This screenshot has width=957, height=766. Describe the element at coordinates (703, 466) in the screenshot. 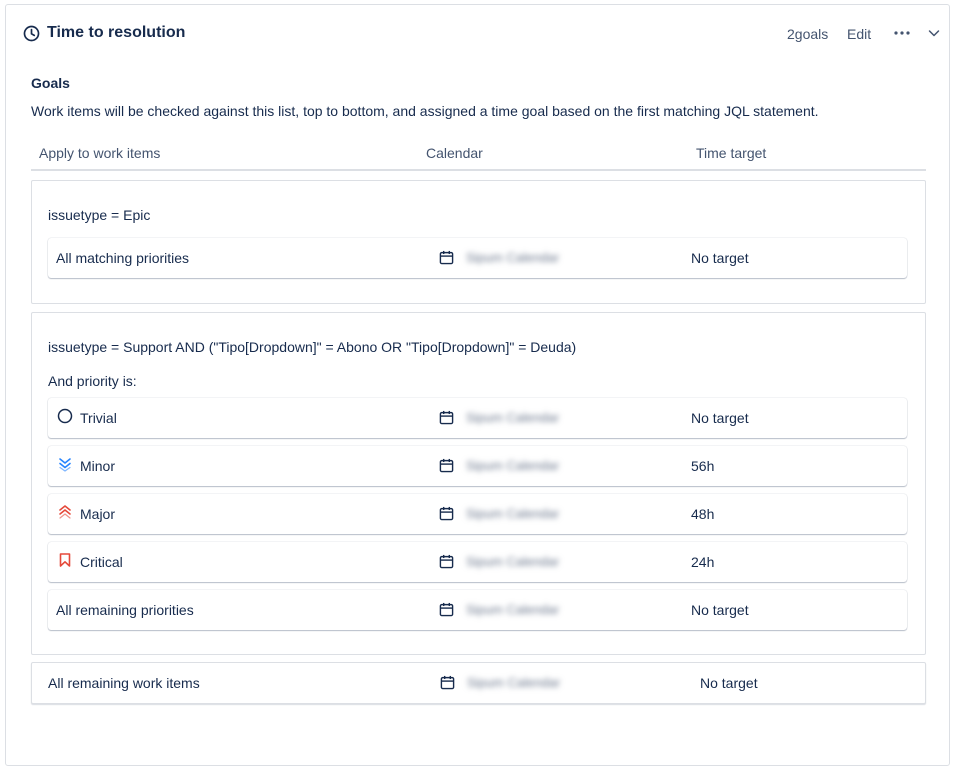

I see `time-target: 56h` at that location.